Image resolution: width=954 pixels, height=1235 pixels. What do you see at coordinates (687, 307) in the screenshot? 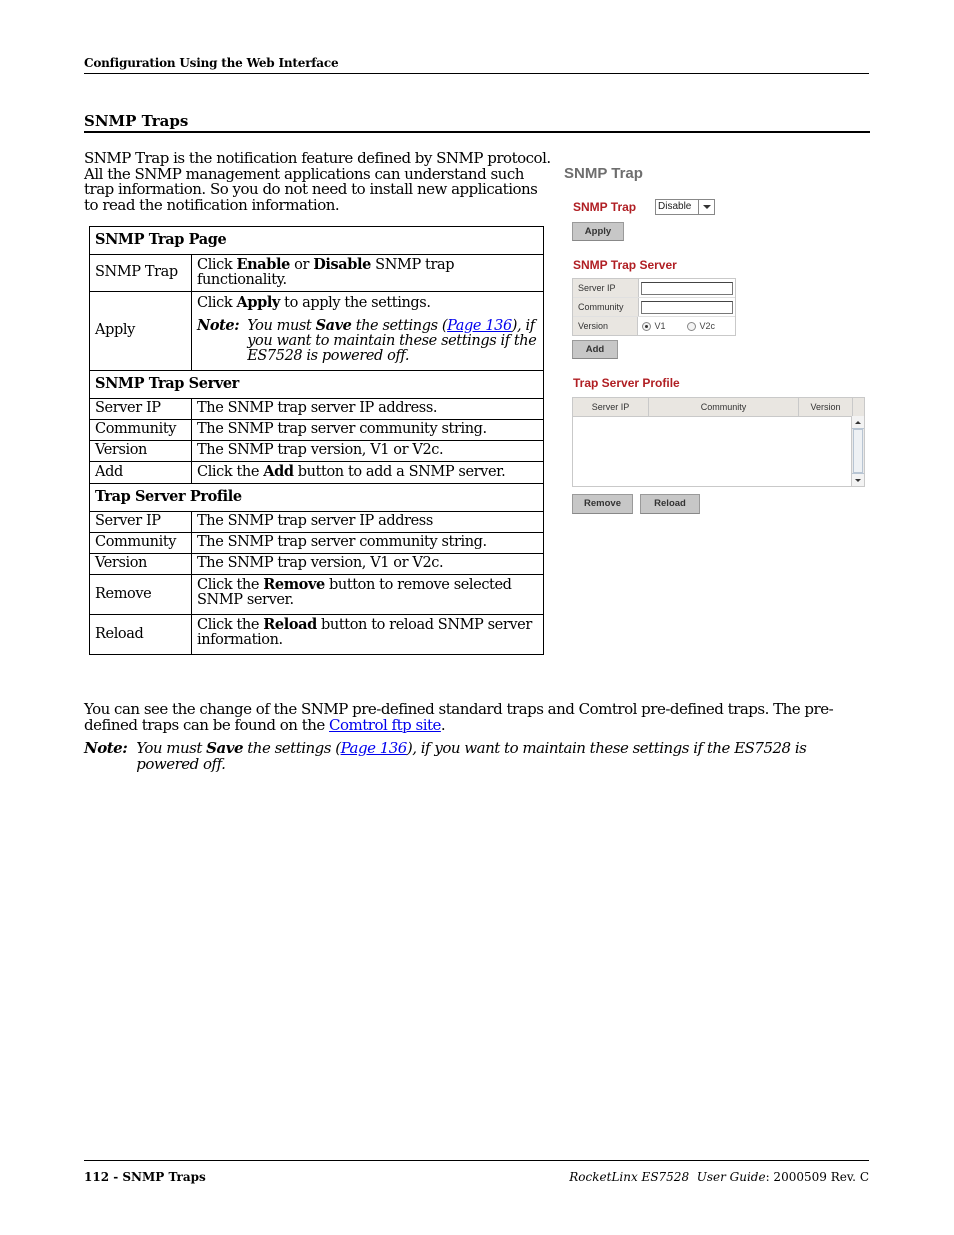
I see `community-input` at bounding box center [687, 307].